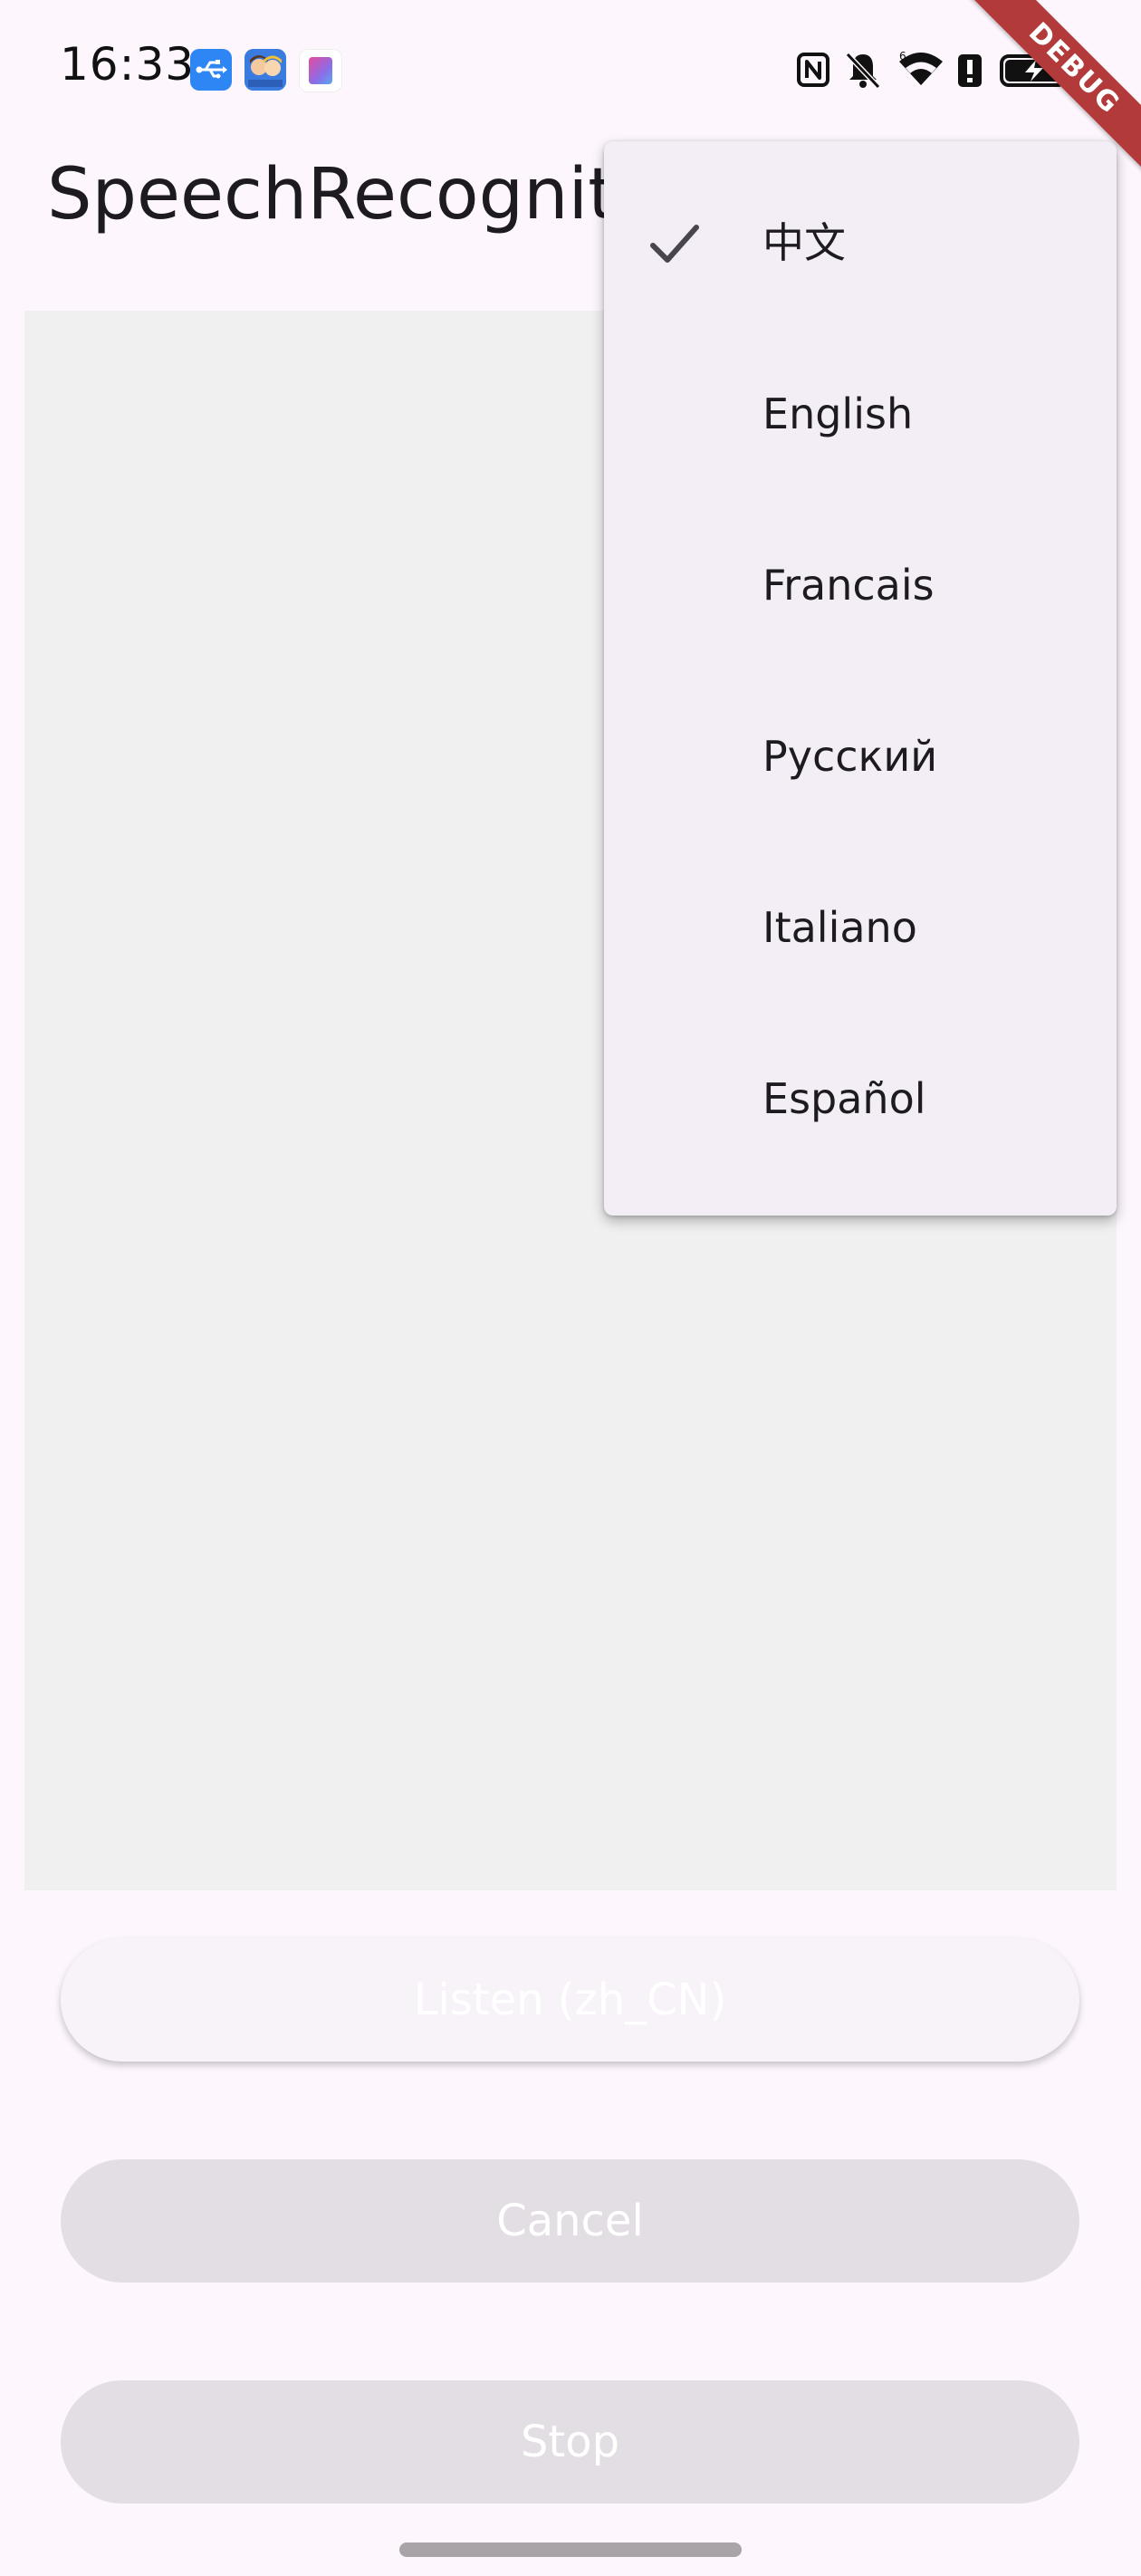 Image resolution: width=1141 pixels, height=2576 pixels. I want to click on menu-item-spanish: Español, so click(860, 1099).